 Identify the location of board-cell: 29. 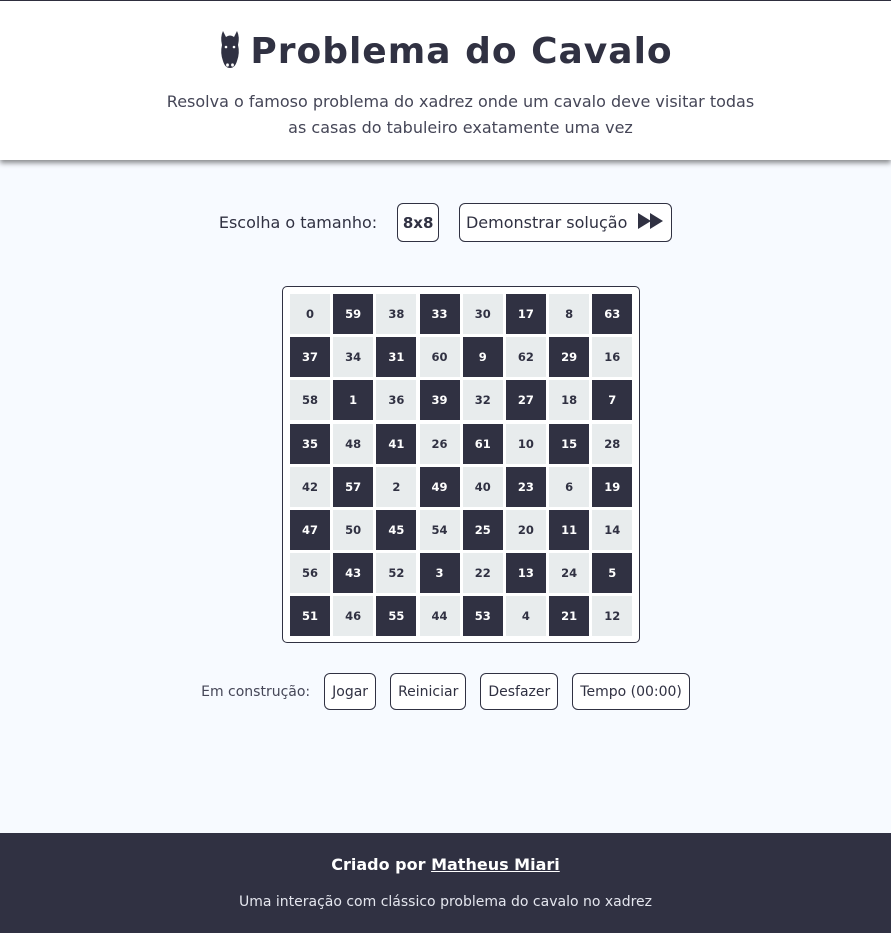
(569, 357).